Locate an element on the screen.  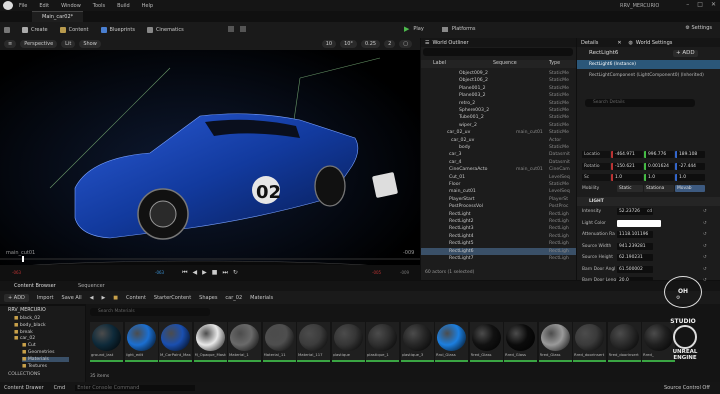
material-asset: Rrol_Glass is located at coordinates (451, 342).